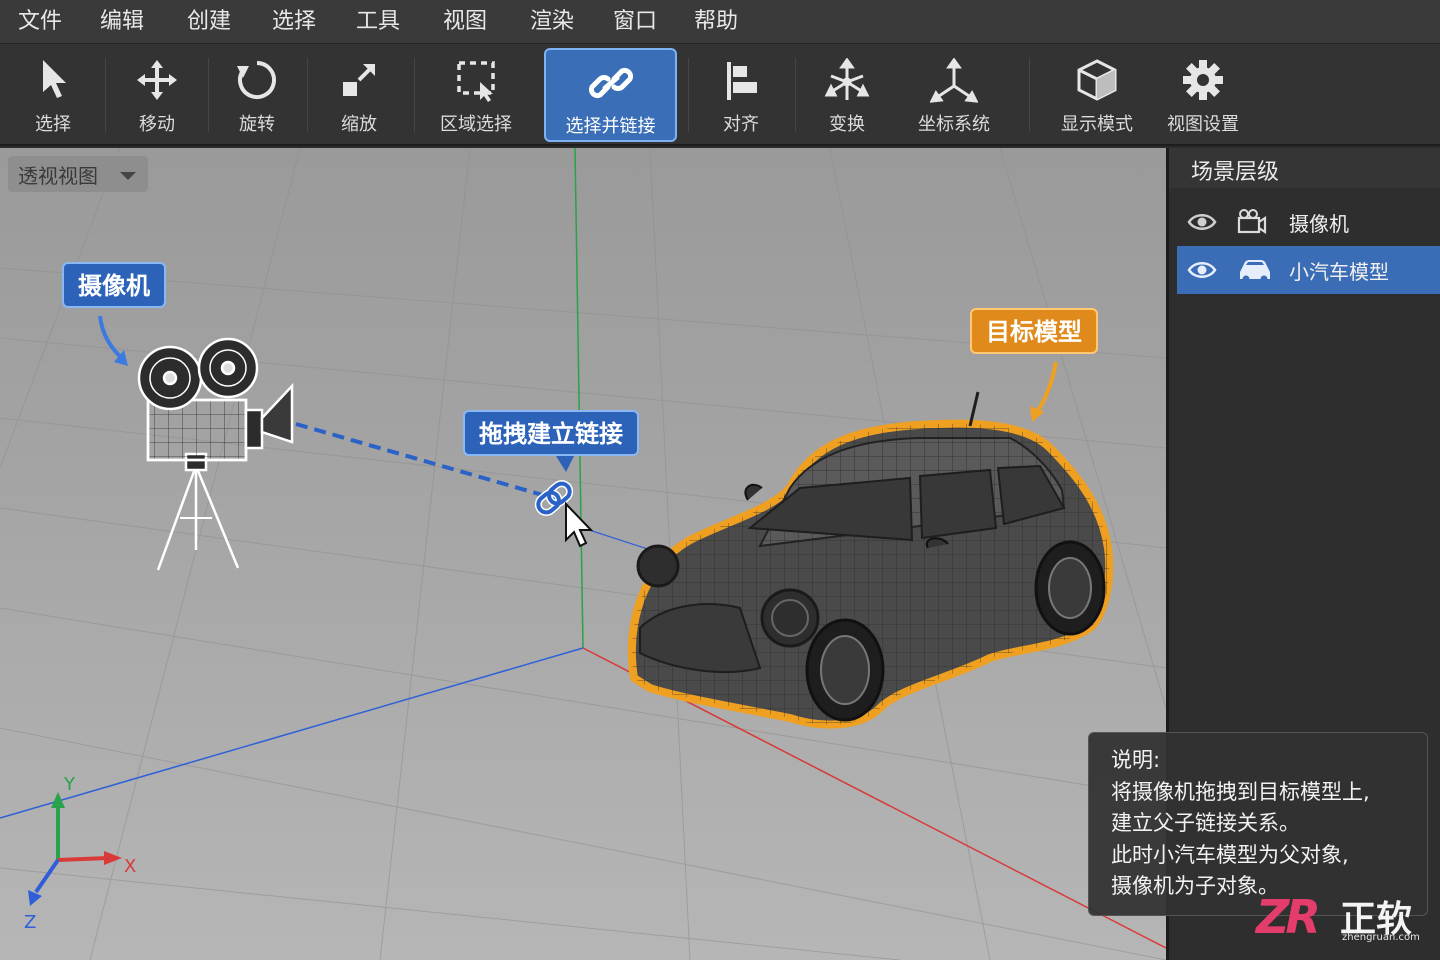  Describe the element at coordinates (359, 124) in the screenshot. I see `tool-scale-label: 缩放` at that location.